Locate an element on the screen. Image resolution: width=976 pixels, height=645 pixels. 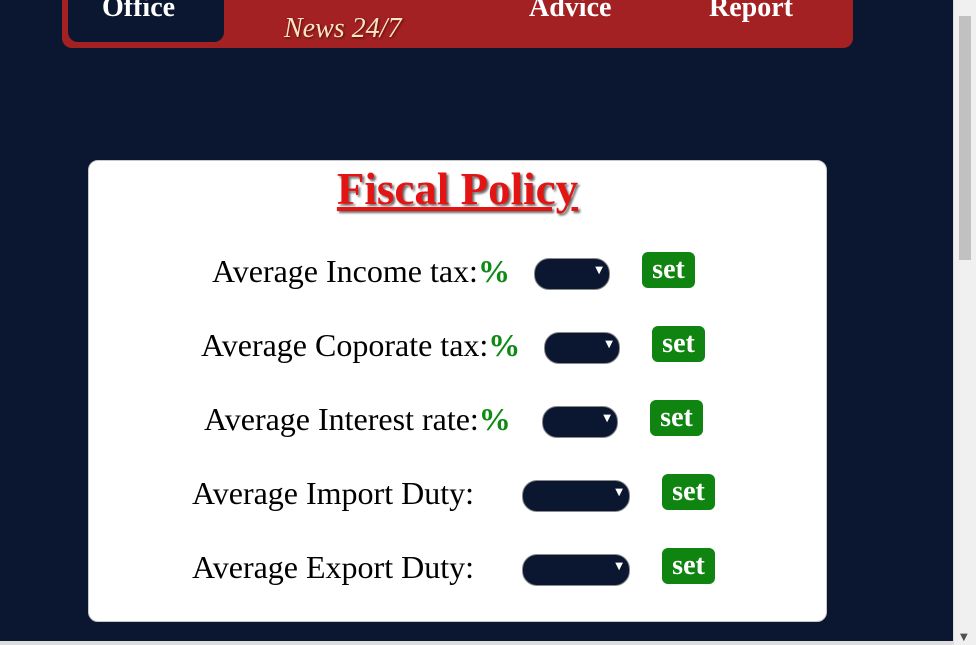
income-tax-set-button: set is located at coordinates (668, 270).